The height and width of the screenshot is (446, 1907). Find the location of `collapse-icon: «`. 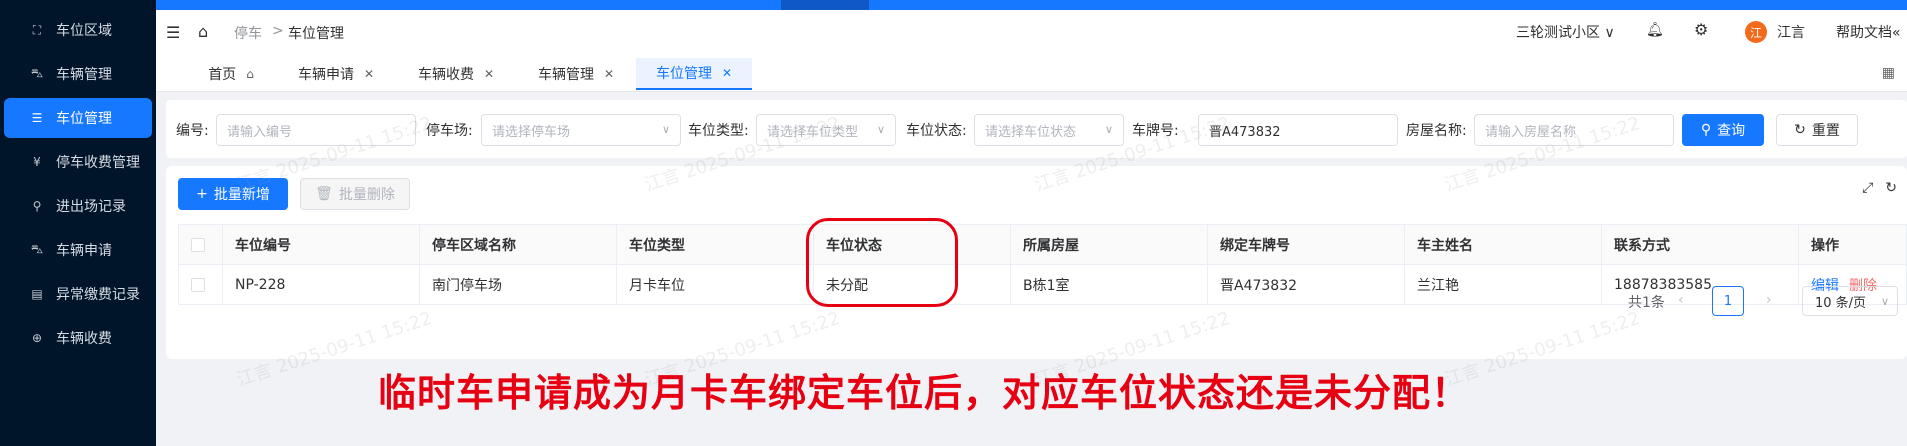

collapse-icon: « is located at coordinates (1896, 33).